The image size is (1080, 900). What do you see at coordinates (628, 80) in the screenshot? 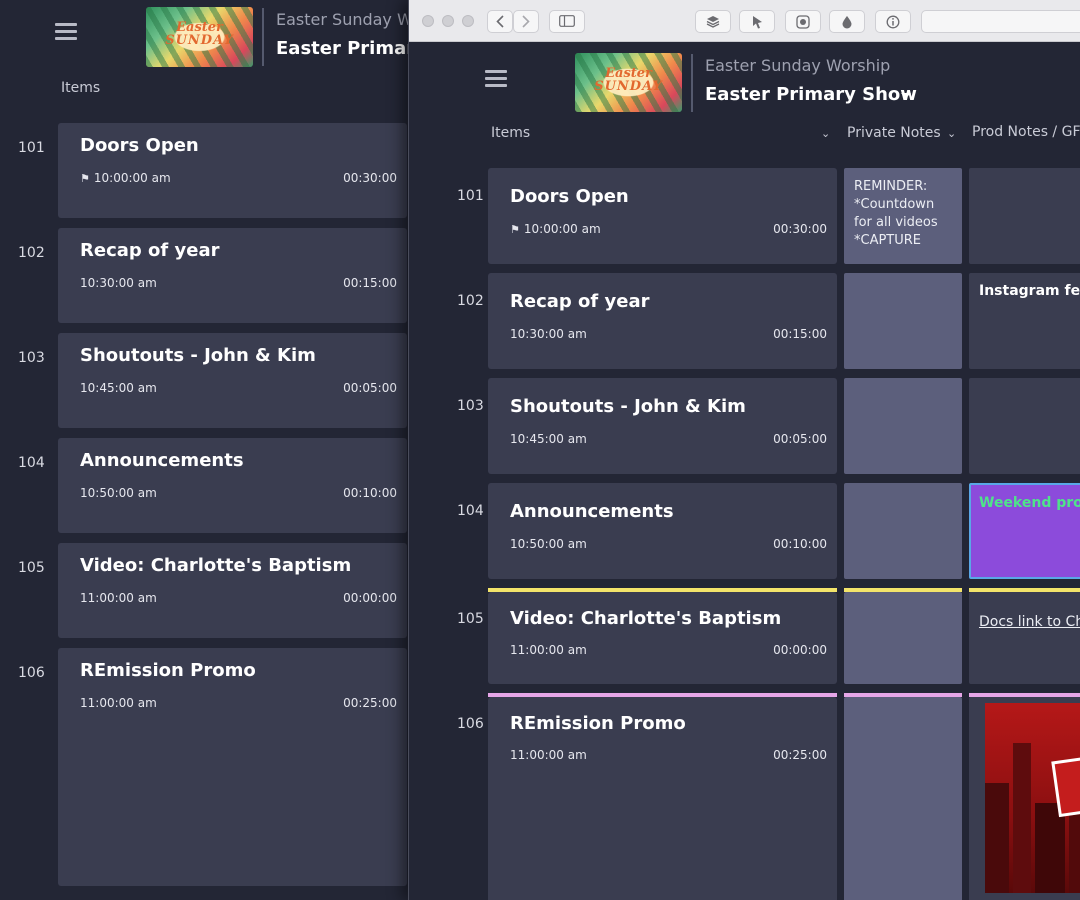
I see `thumbnail-text: Easter SUNDAY` at bounding box center [628, 80].